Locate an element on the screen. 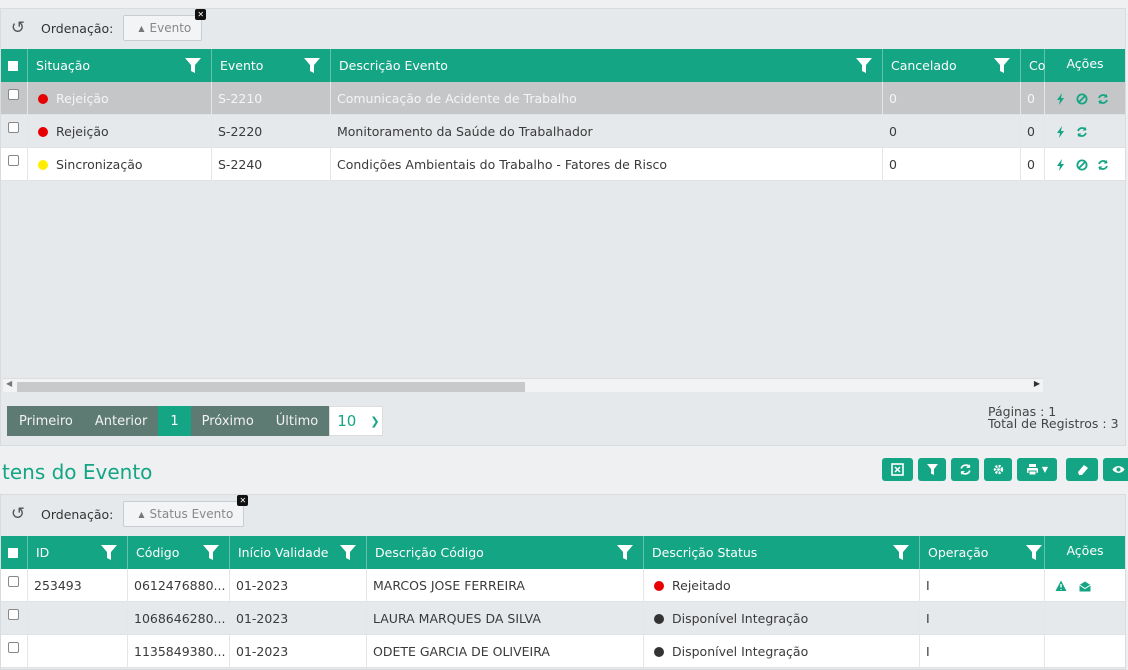 Image resolution: width=1128 pixels, height=670 pixels. header-codigo: Código is located at coordinates (179, 552).